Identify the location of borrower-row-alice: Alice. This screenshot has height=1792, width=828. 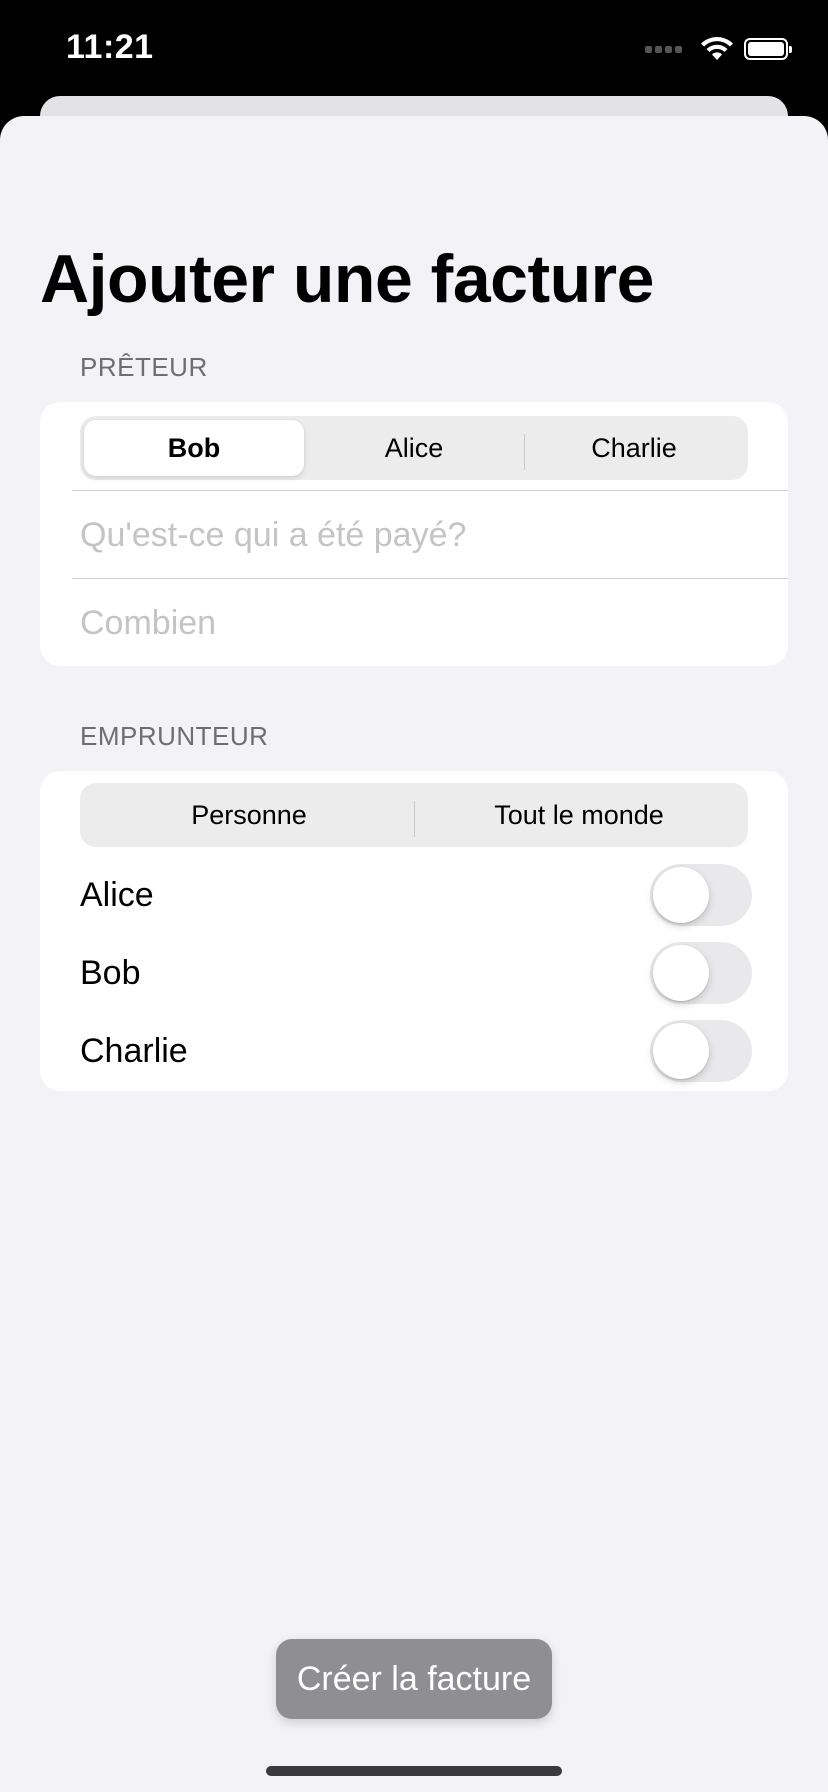
(414, 895).